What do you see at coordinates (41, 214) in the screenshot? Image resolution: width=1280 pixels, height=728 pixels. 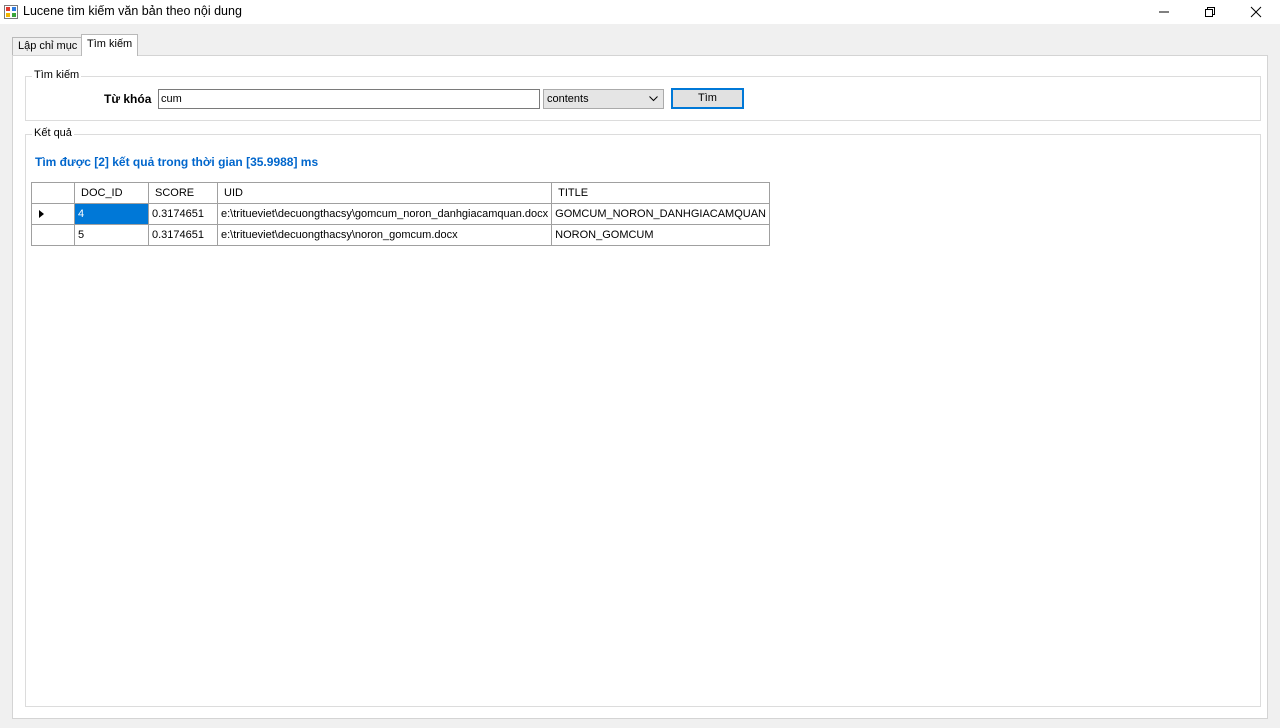 I see `current-row-arrow-icon` at bounding box center [41, 214].